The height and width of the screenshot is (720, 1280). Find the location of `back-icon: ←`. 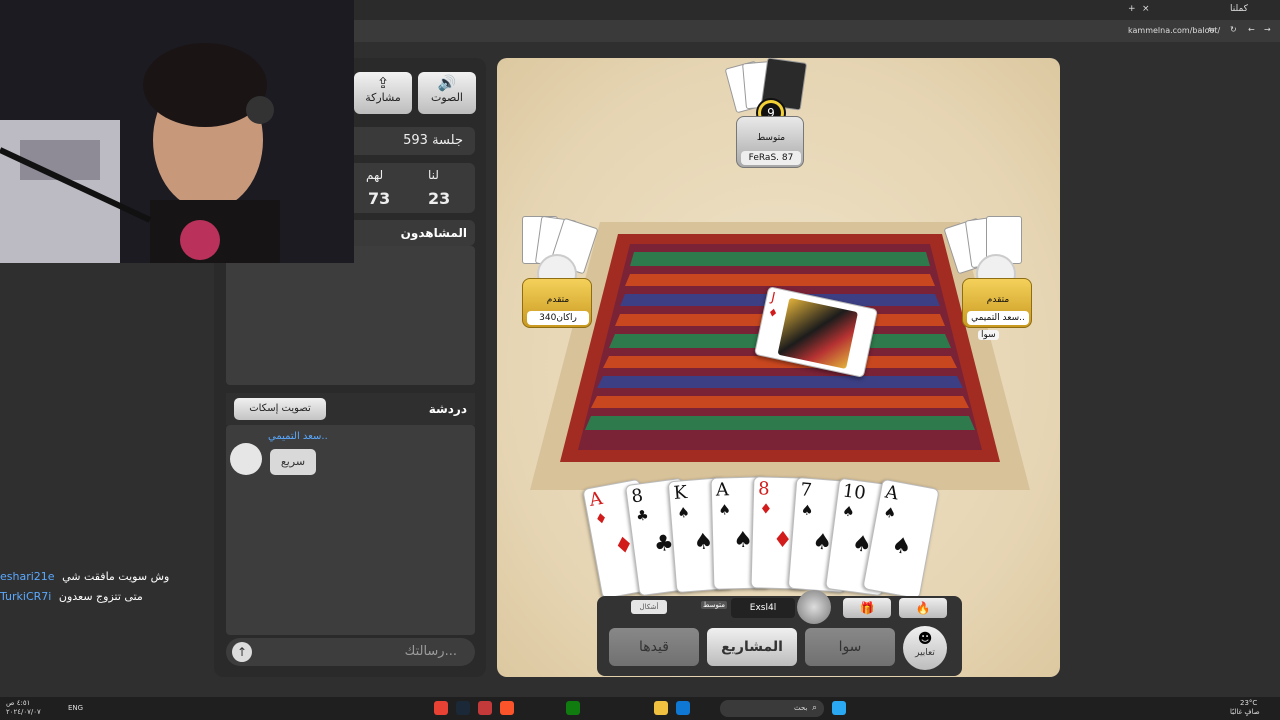

back-icon: ← is located at coordinates (1251, 29).